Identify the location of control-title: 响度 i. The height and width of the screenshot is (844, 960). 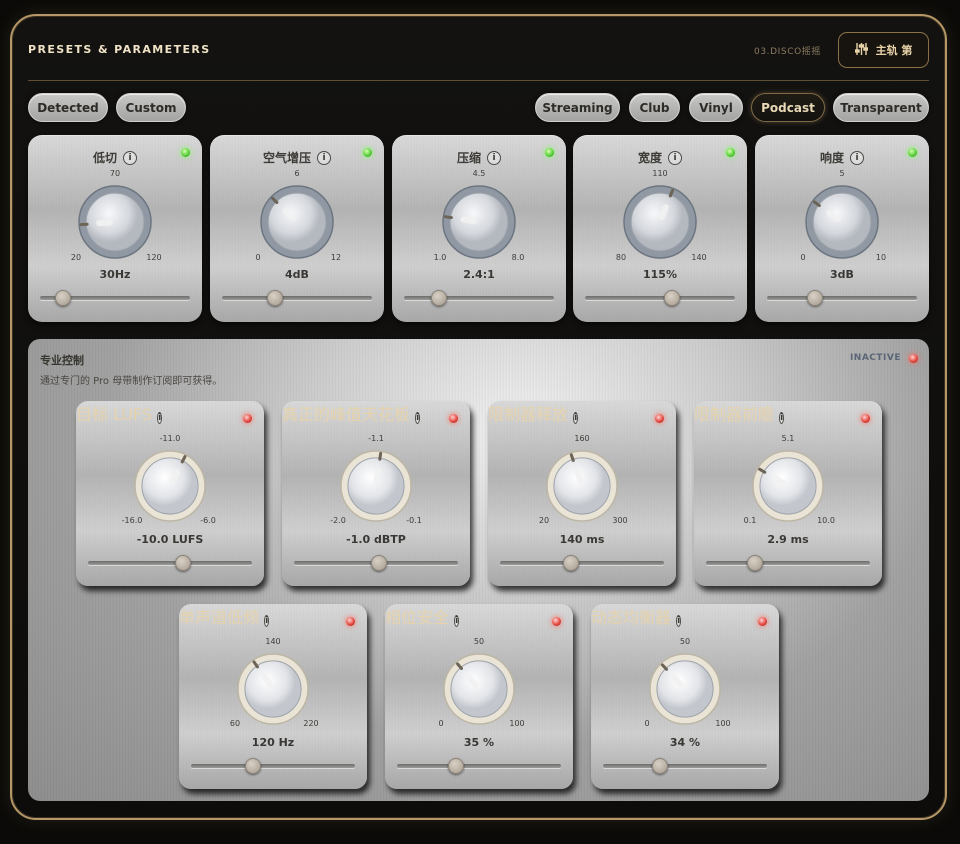
(842, 157).